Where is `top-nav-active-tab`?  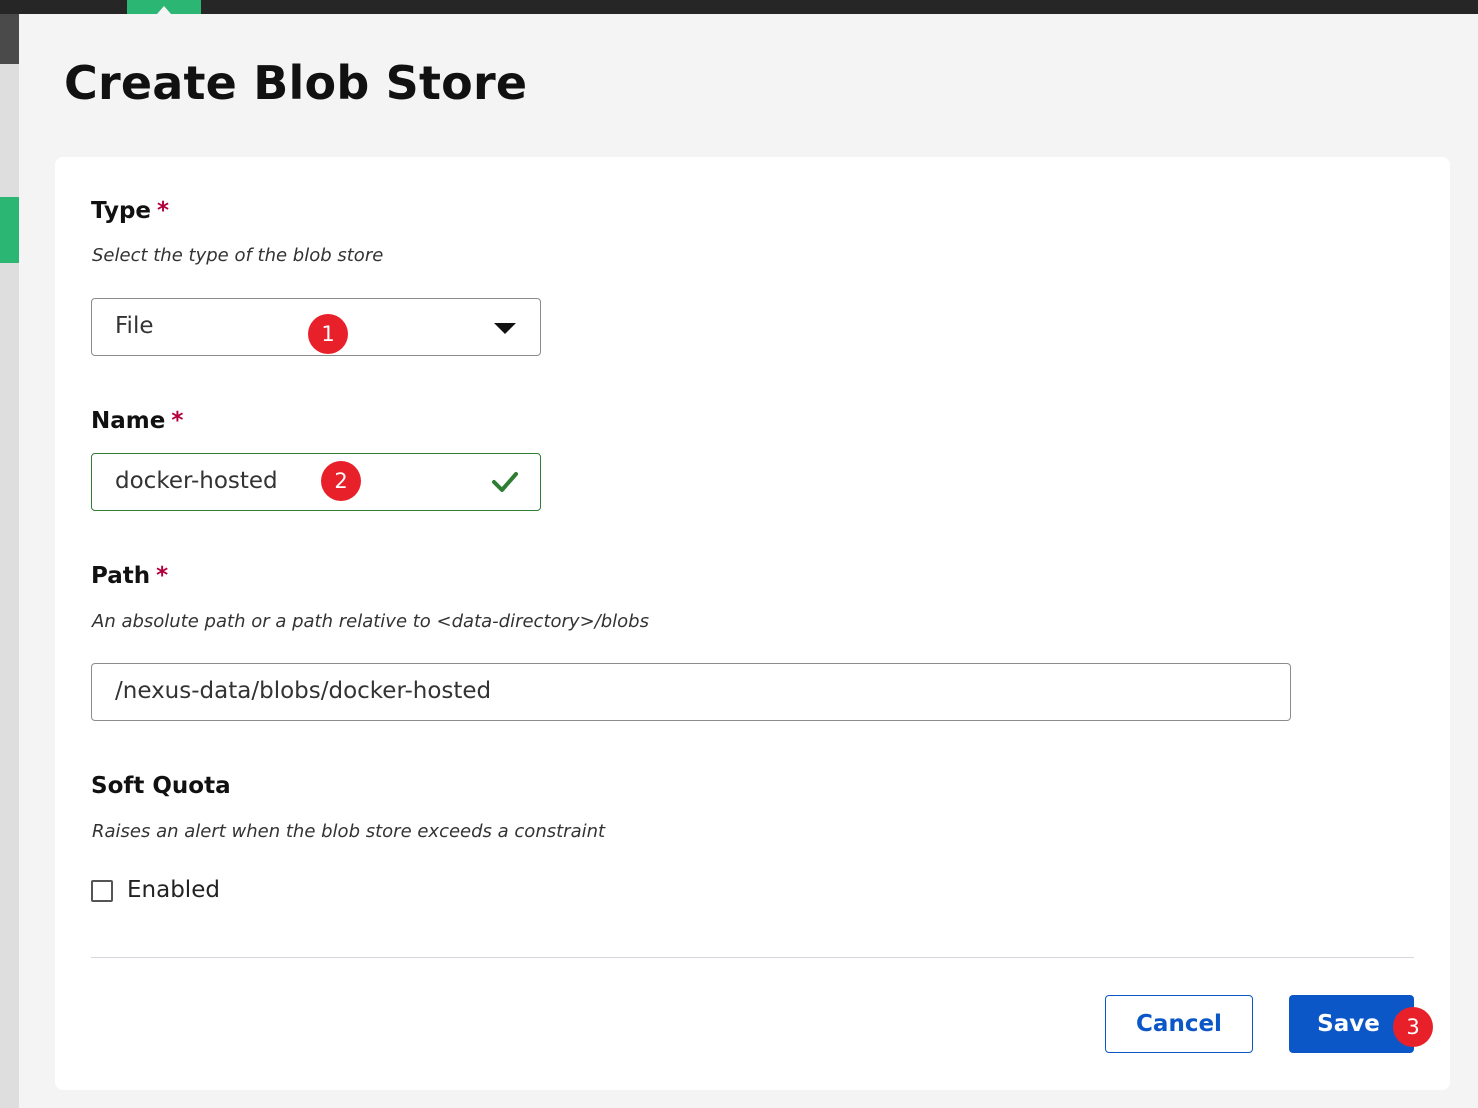
top-nav-active-tab is located at coordinates (164, 7).